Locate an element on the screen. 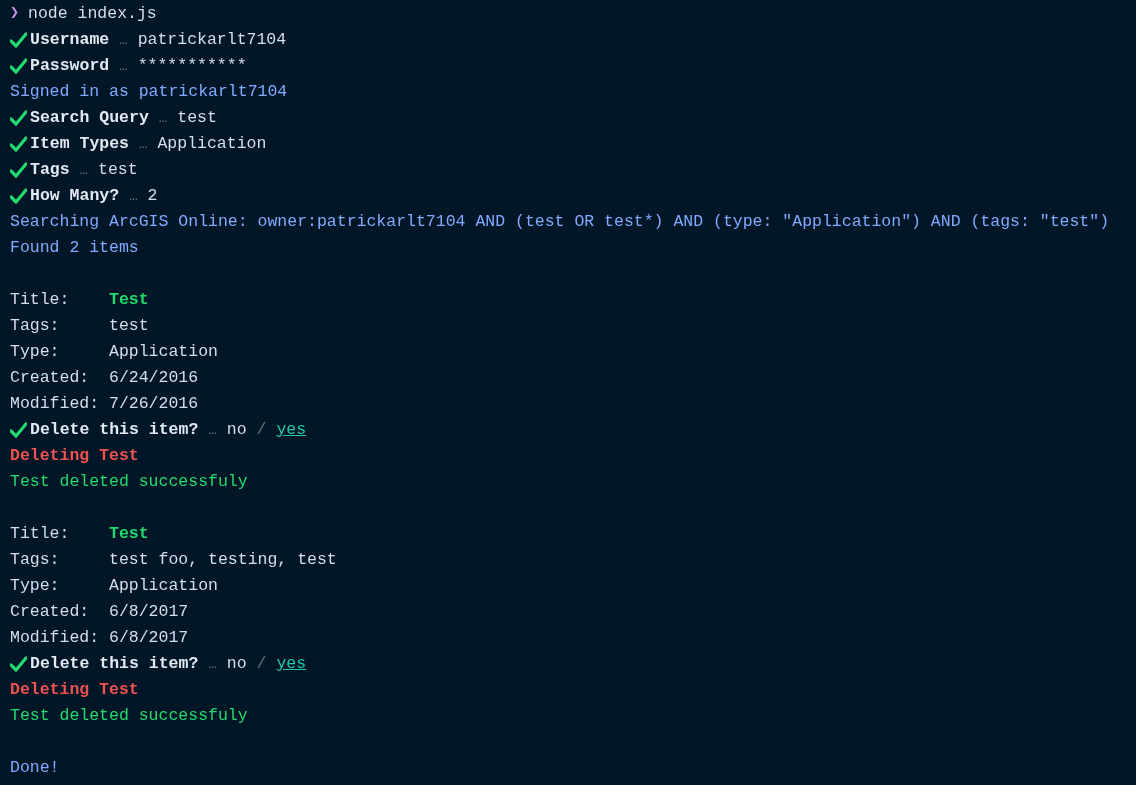 This screenshot has height=785, width=1136. prompt-label: Search Query is located at coordinates (89, 118).